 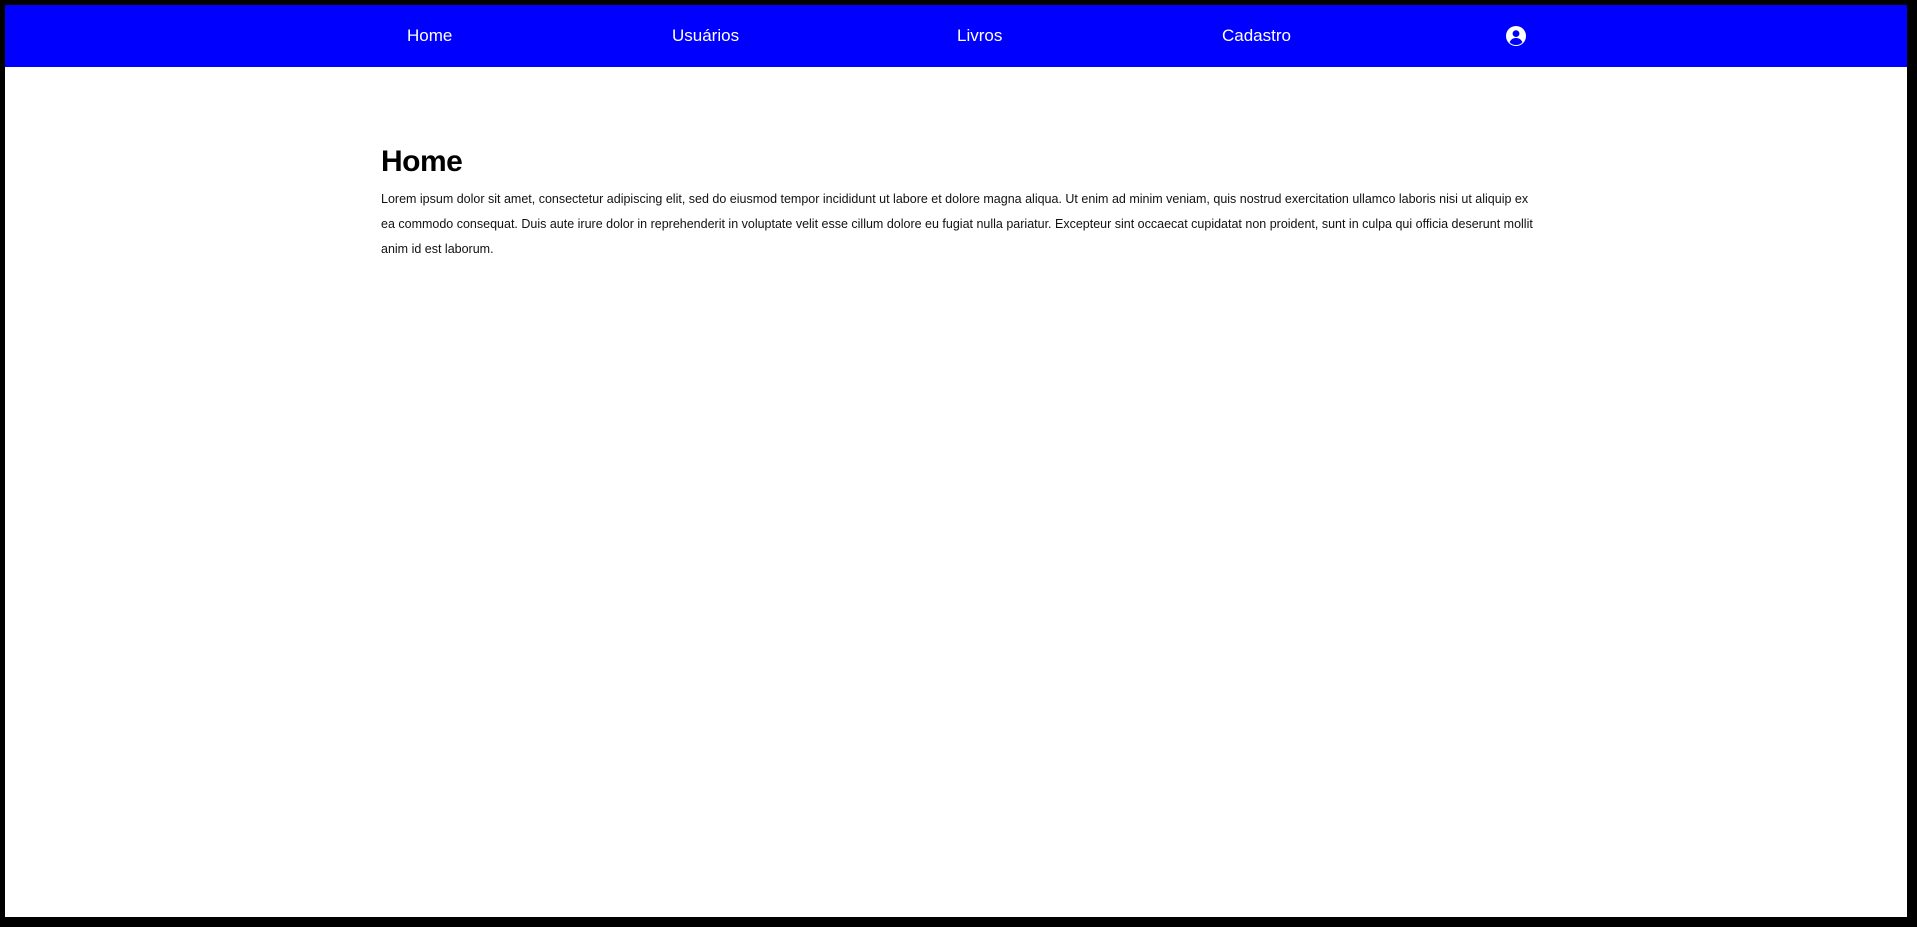 I want to click on nav-link-livros: Livros, so click(x=979, y=36).